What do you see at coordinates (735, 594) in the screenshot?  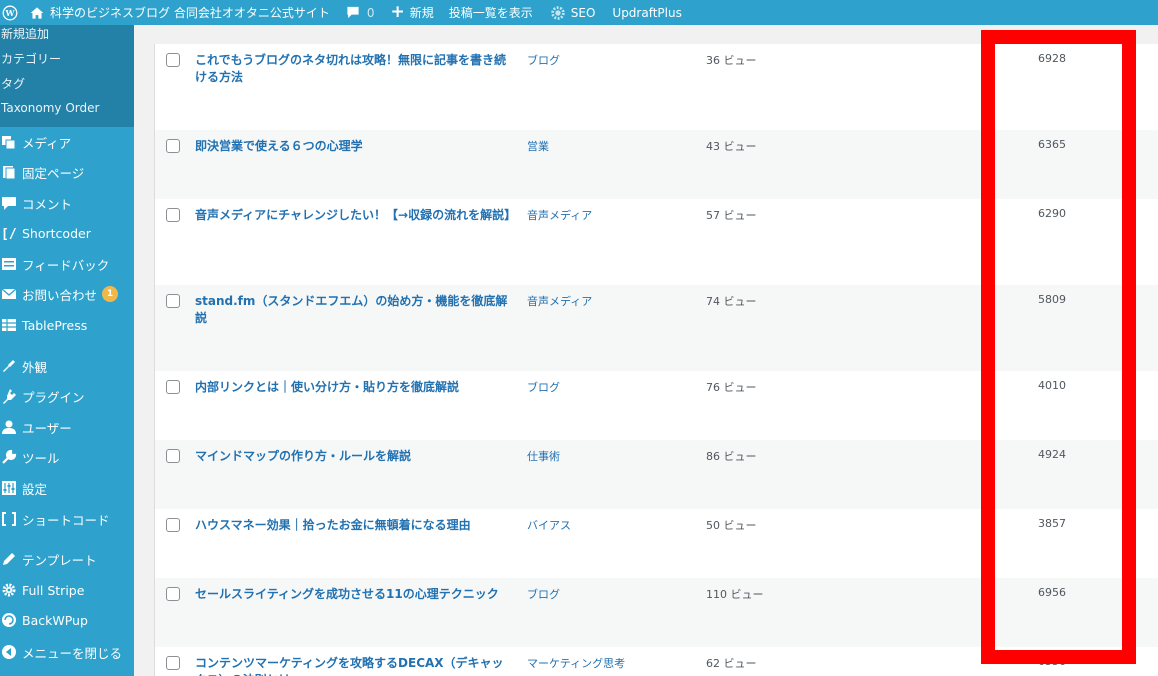 I see `post-views: 110 ビュー` at bounding box center [735, 594].